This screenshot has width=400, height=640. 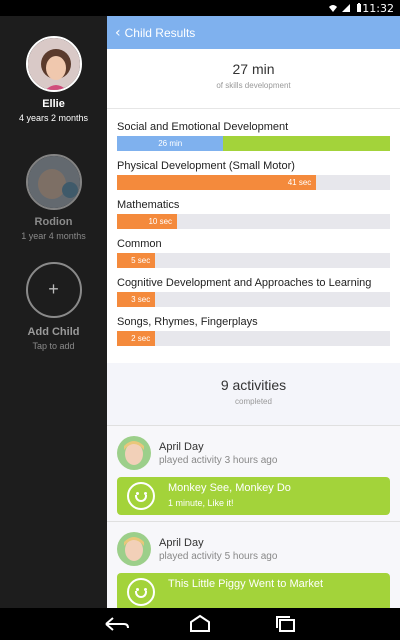 I want to click on page-title: Child Results, so click(x=160, y=32).